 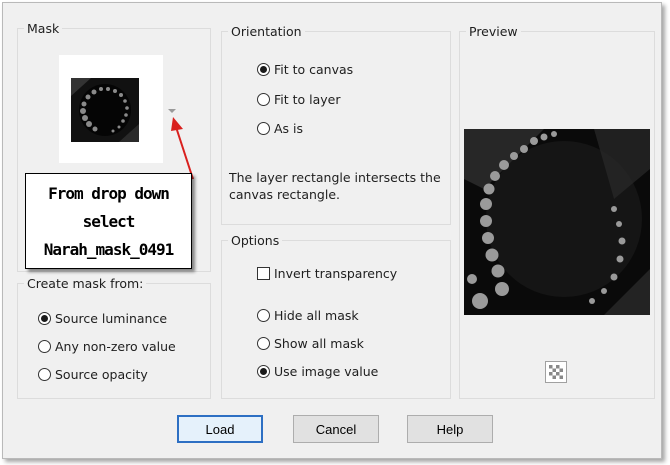 What do you see at coordinates (493, 31) in the screenshot?
I see `preview-group-title: Preview` at bounding box center [493, 31].